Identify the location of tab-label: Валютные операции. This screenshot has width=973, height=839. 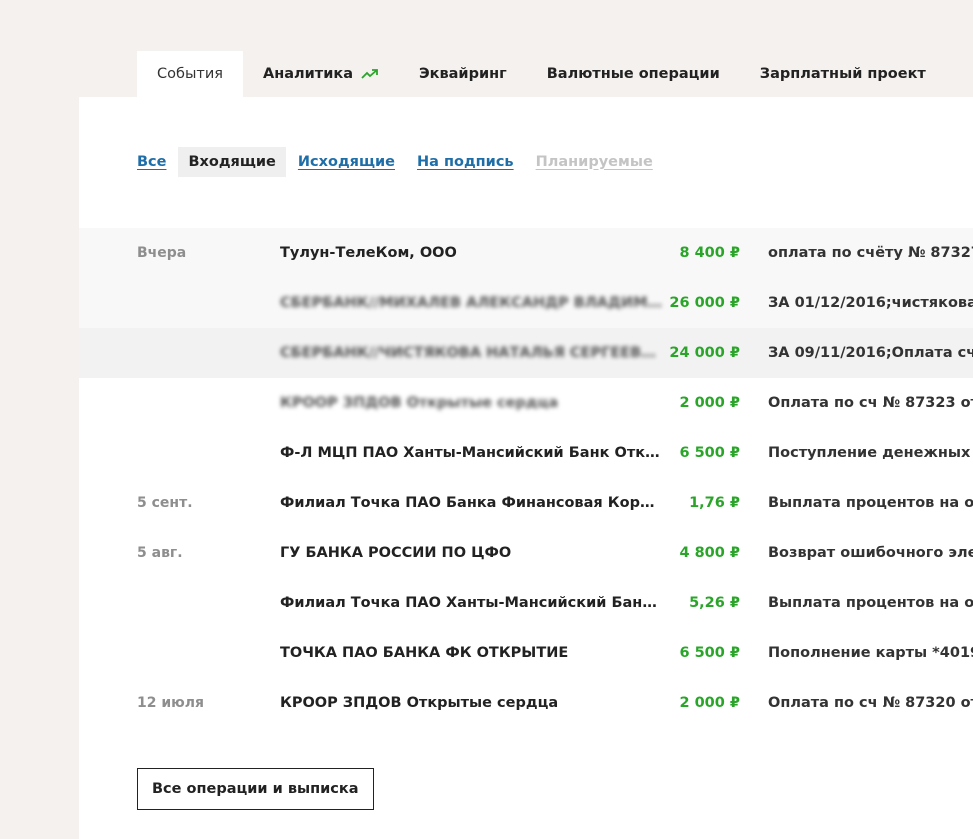
(633, 74).